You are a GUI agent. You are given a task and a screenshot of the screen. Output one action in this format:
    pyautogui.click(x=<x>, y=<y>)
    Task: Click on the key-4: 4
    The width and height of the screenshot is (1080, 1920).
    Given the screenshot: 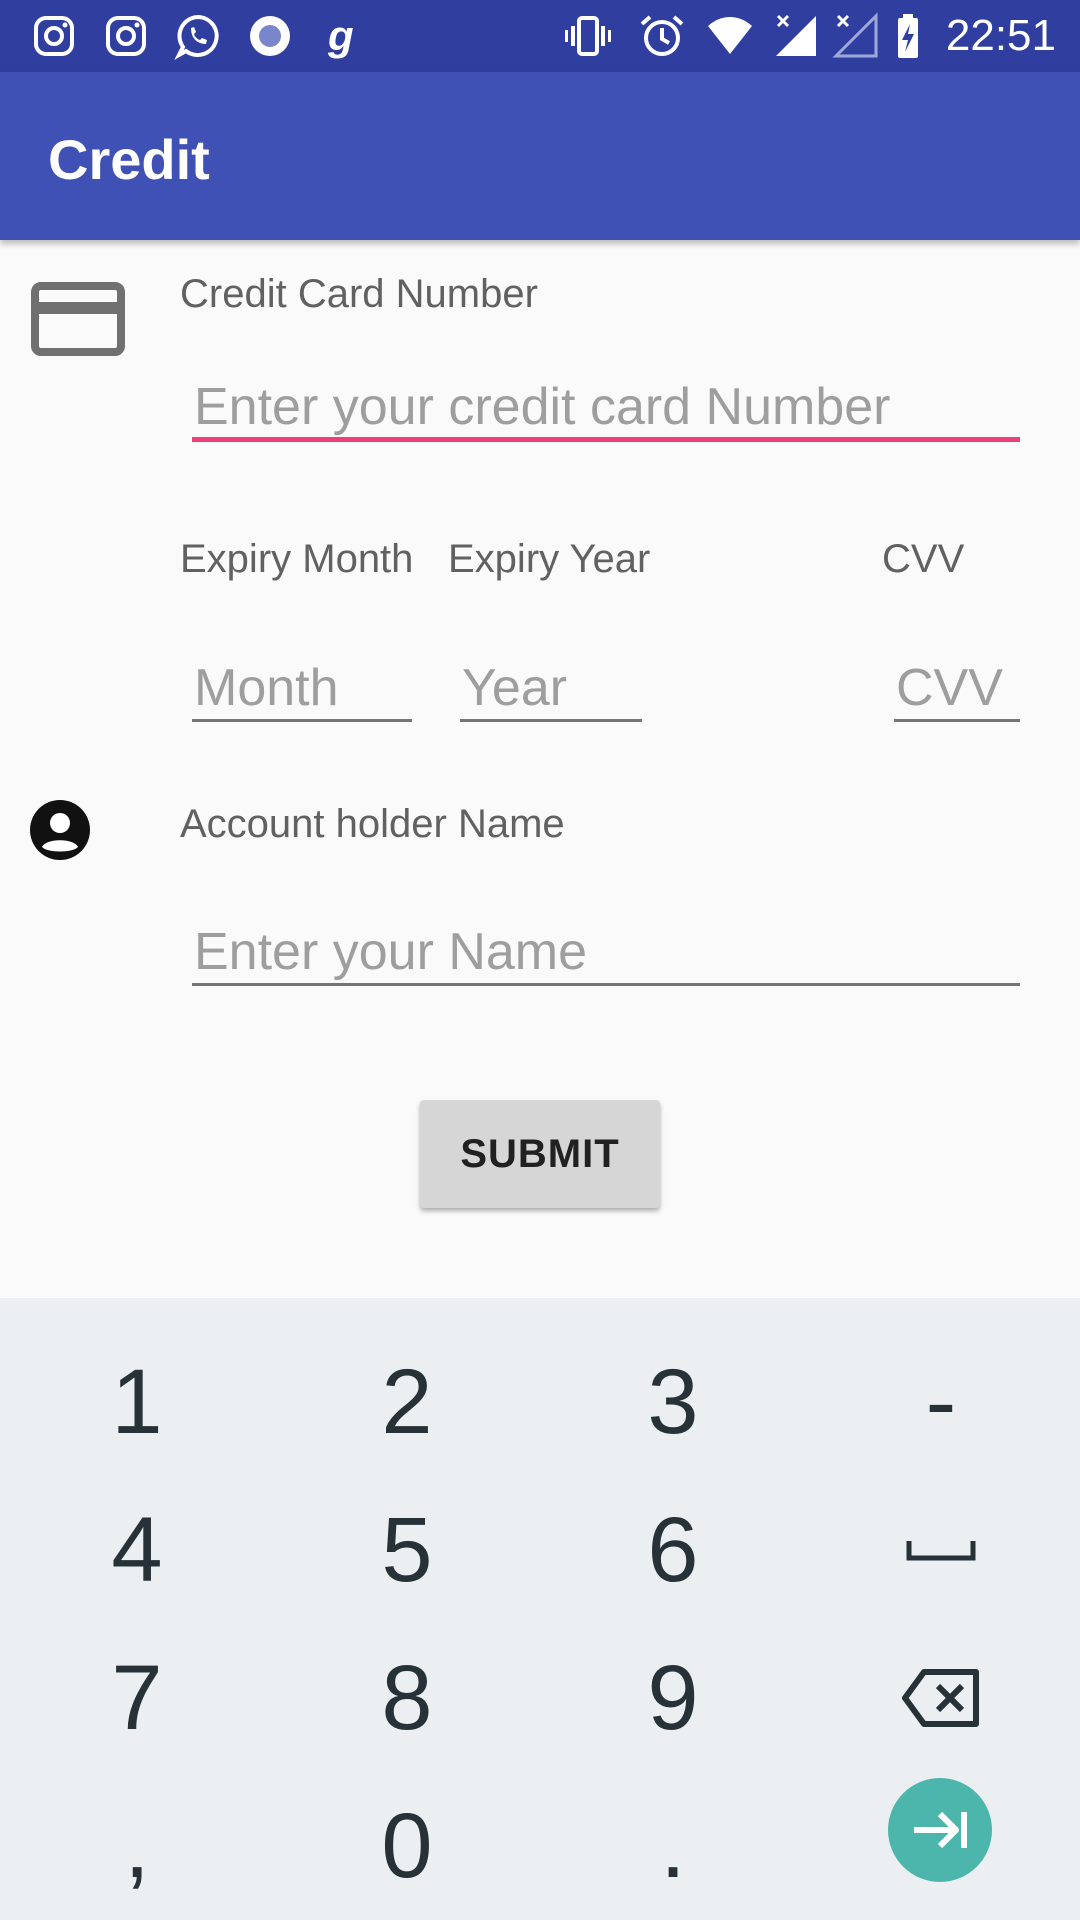 What is the action you would take?
    pyautogui.click(x=137, y=1550)
    